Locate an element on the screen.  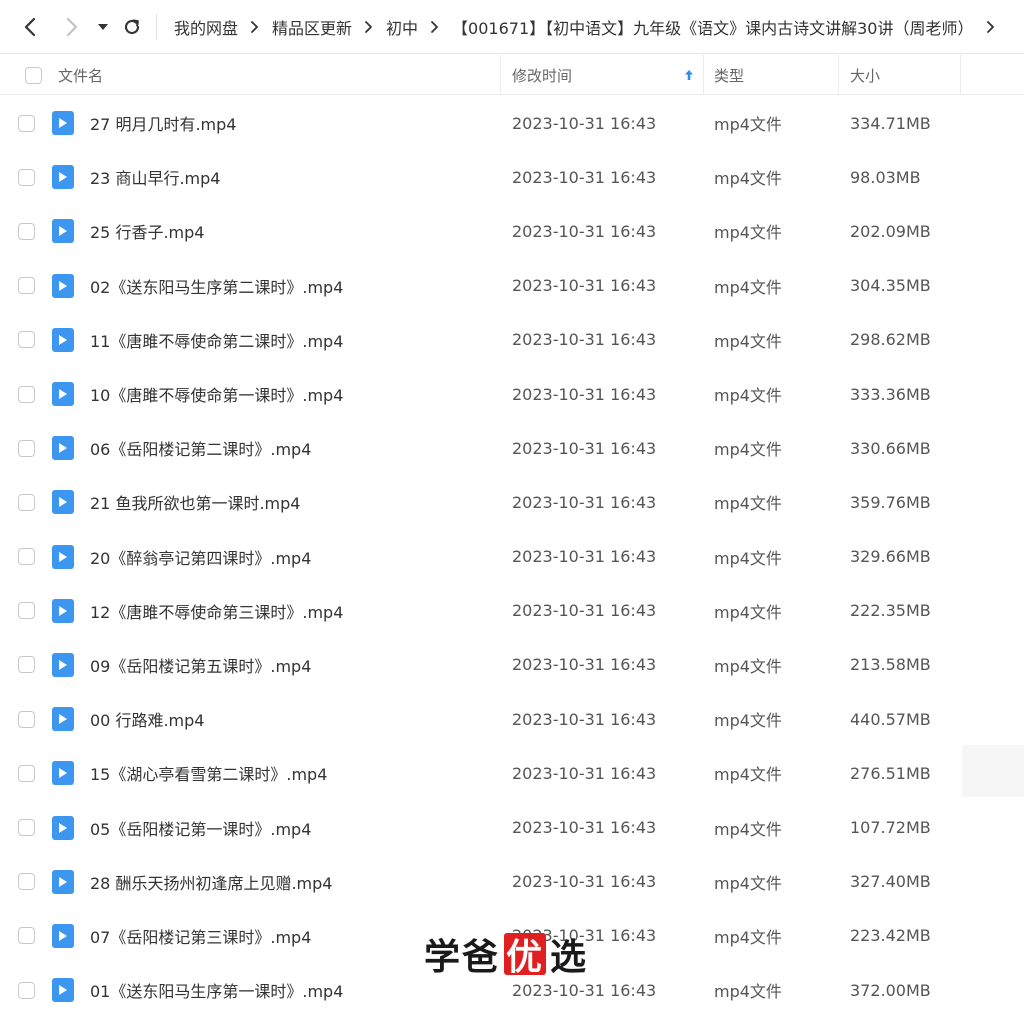
back-button is located at coordinates (30, 27).